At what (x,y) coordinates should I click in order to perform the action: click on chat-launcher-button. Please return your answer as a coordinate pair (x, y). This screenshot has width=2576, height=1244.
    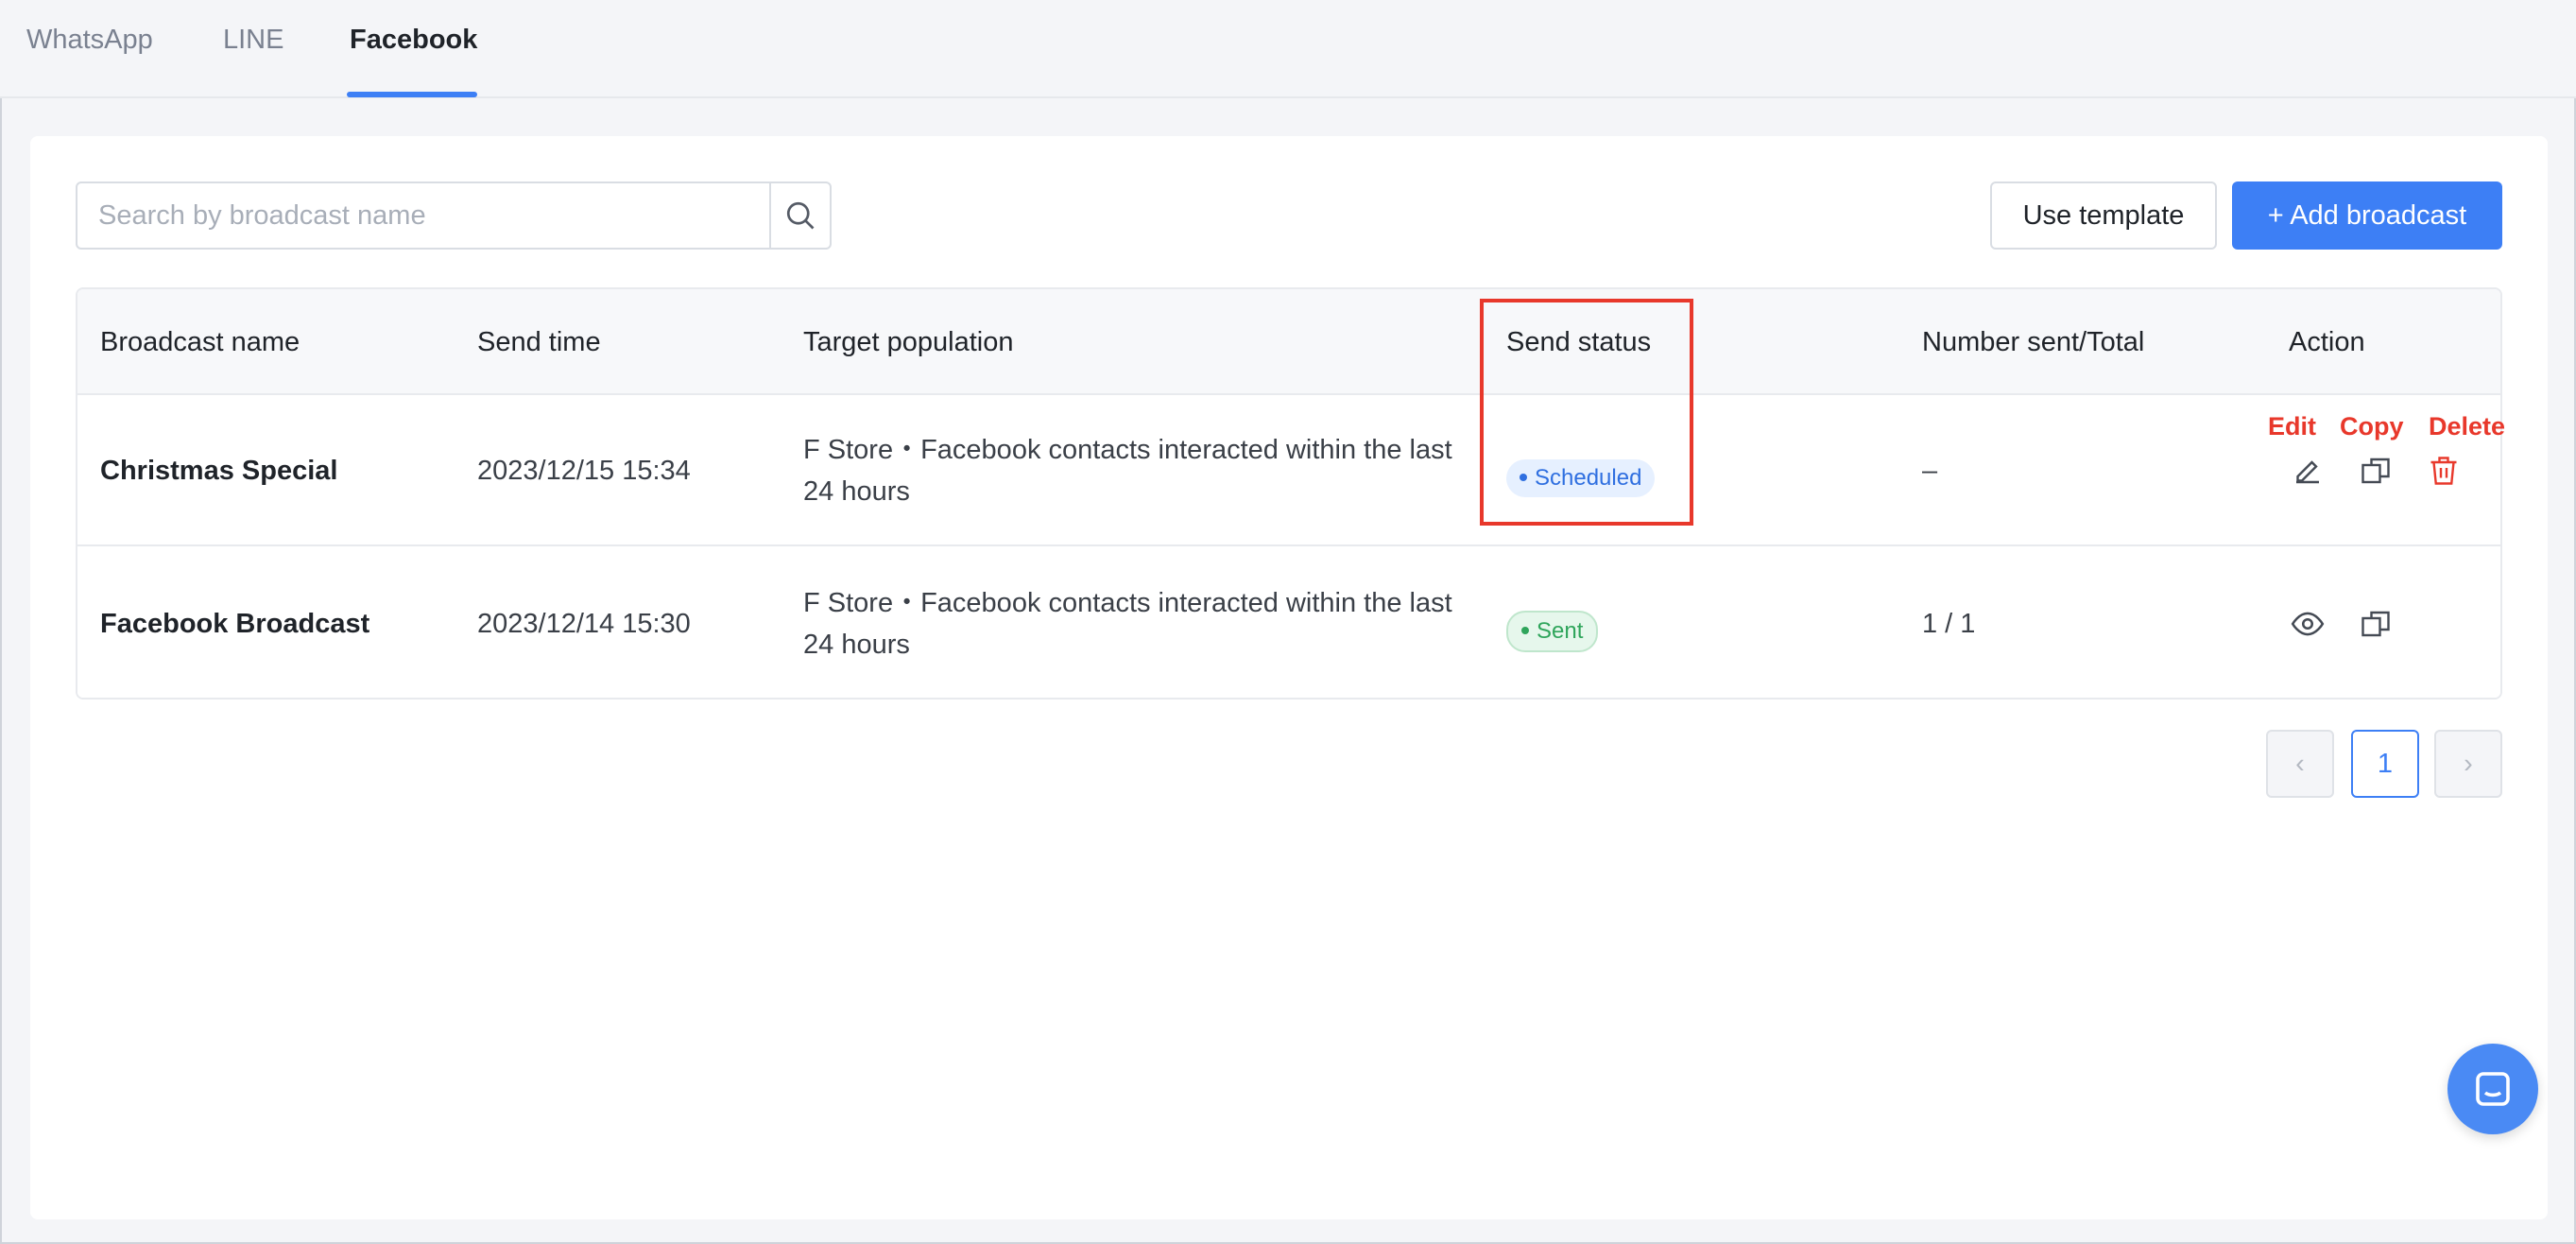
    Looking at the image, I should click on (2492, 1089).